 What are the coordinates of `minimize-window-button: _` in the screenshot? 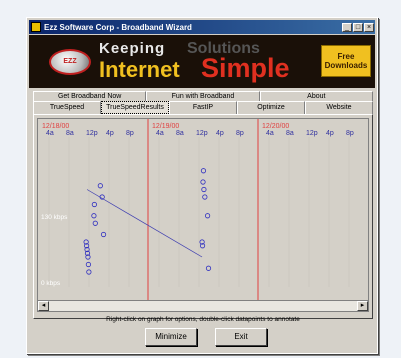 It's located at (347, 27).